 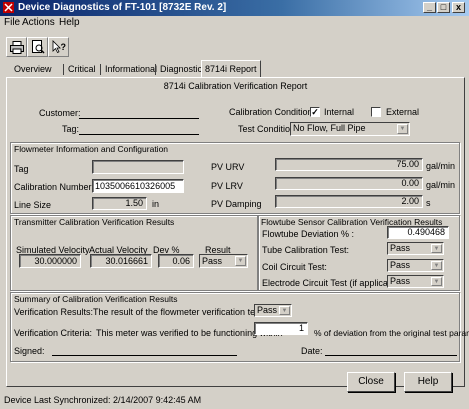 What do you see at coordinates (349, 183) in the screenshot?
I see `pv-lrv-value: 0.00` at bounding box center [349, 183].